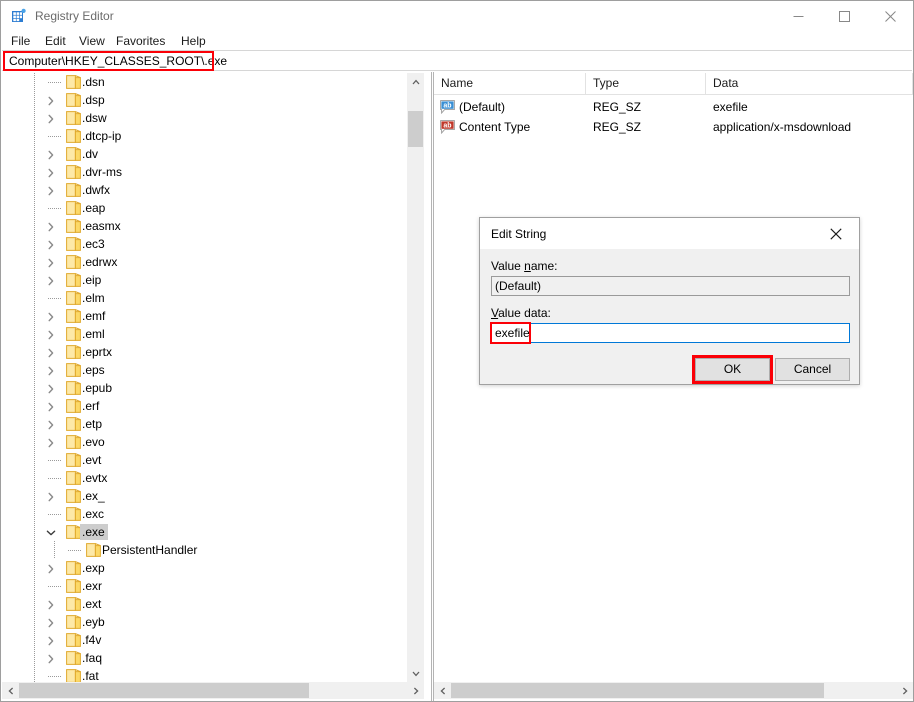 Image resolution: width=914 pixels, height=702 pixels. Describe the element at coordinates (150, 550) in the screenshot. I see `tree-item-label: PersistentHandler` at that location.